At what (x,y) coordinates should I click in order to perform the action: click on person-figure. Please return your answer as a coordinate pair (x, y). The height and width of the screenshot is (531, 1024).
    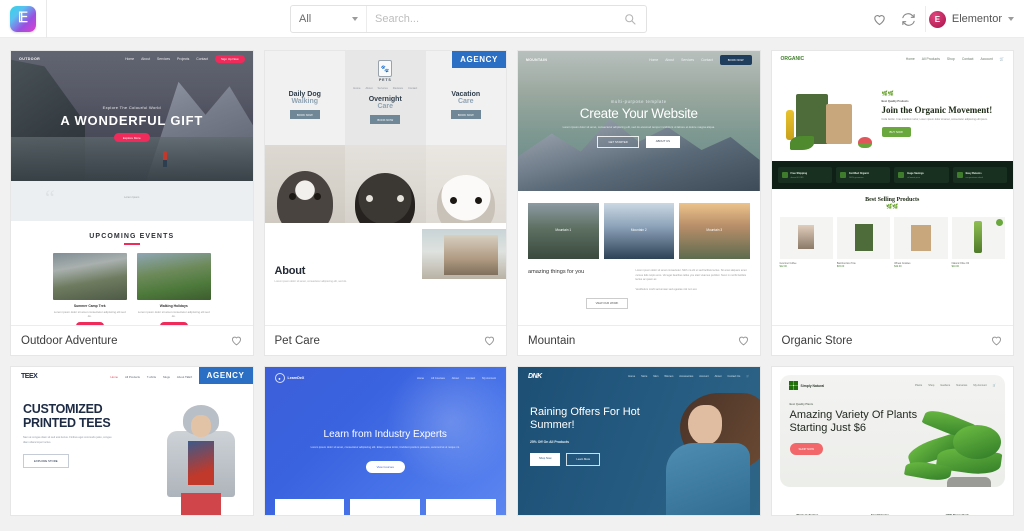
    Looking at the image, I should click on (165, 159).